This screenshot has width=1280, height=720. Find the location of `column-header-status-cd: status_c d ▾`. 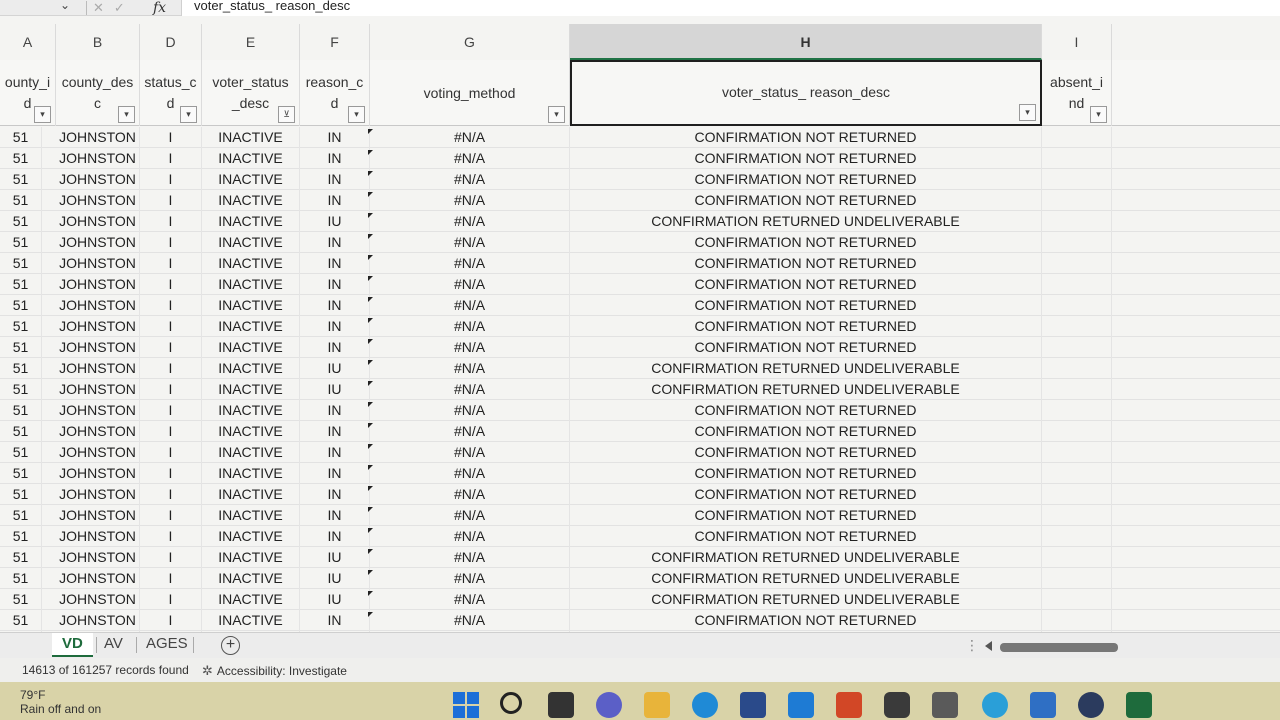

column-header-status-cd: status_c d ▾ is located at coordinates (171, 93).